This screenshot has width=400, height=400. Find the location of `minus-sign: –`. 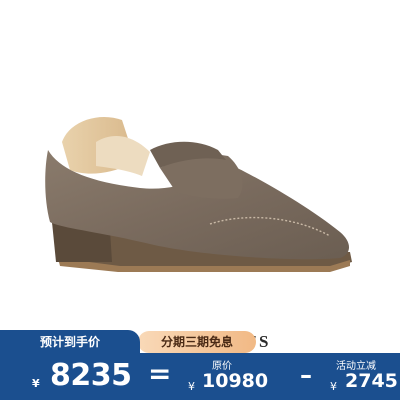

minus-sign: – is located at coordinates (306, 375).